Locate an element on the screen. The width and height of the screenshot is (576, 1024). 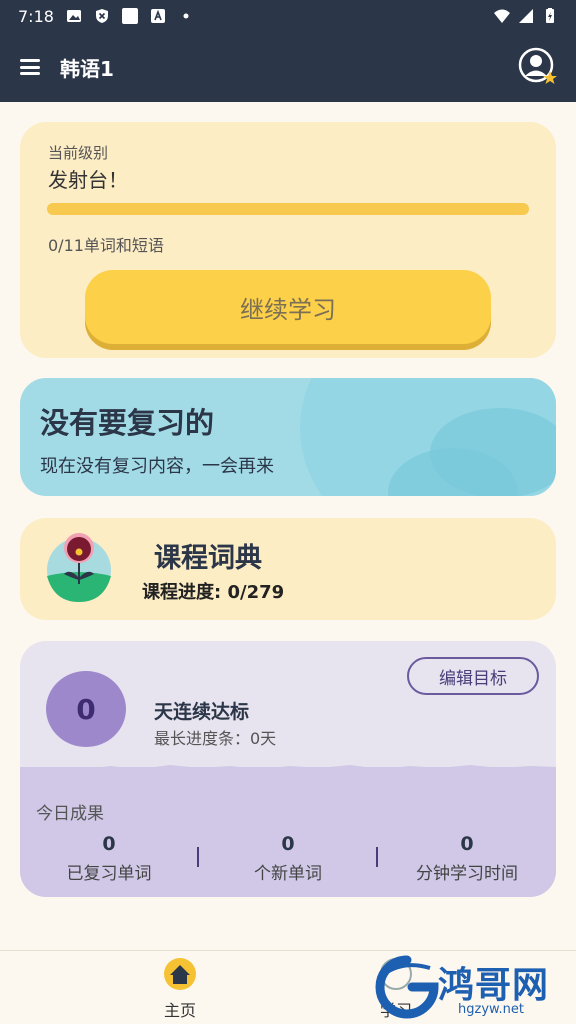
review-card: 没有要复习的 现在没有复习内容，一会再来 is located at coordinates (288, 437).